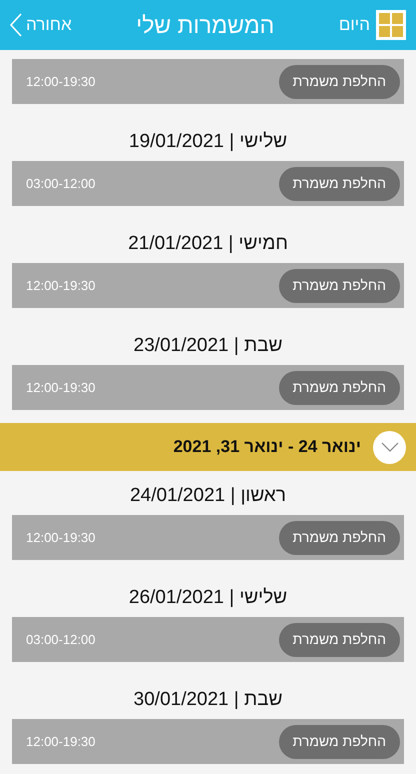 This screenshot has width=416, height=774. What do you see at coordinates (267, 447) in the screenshot?
I see `week-range: ינואר 24 - ינואר 31, 2021` at bounding box center [267, 447].